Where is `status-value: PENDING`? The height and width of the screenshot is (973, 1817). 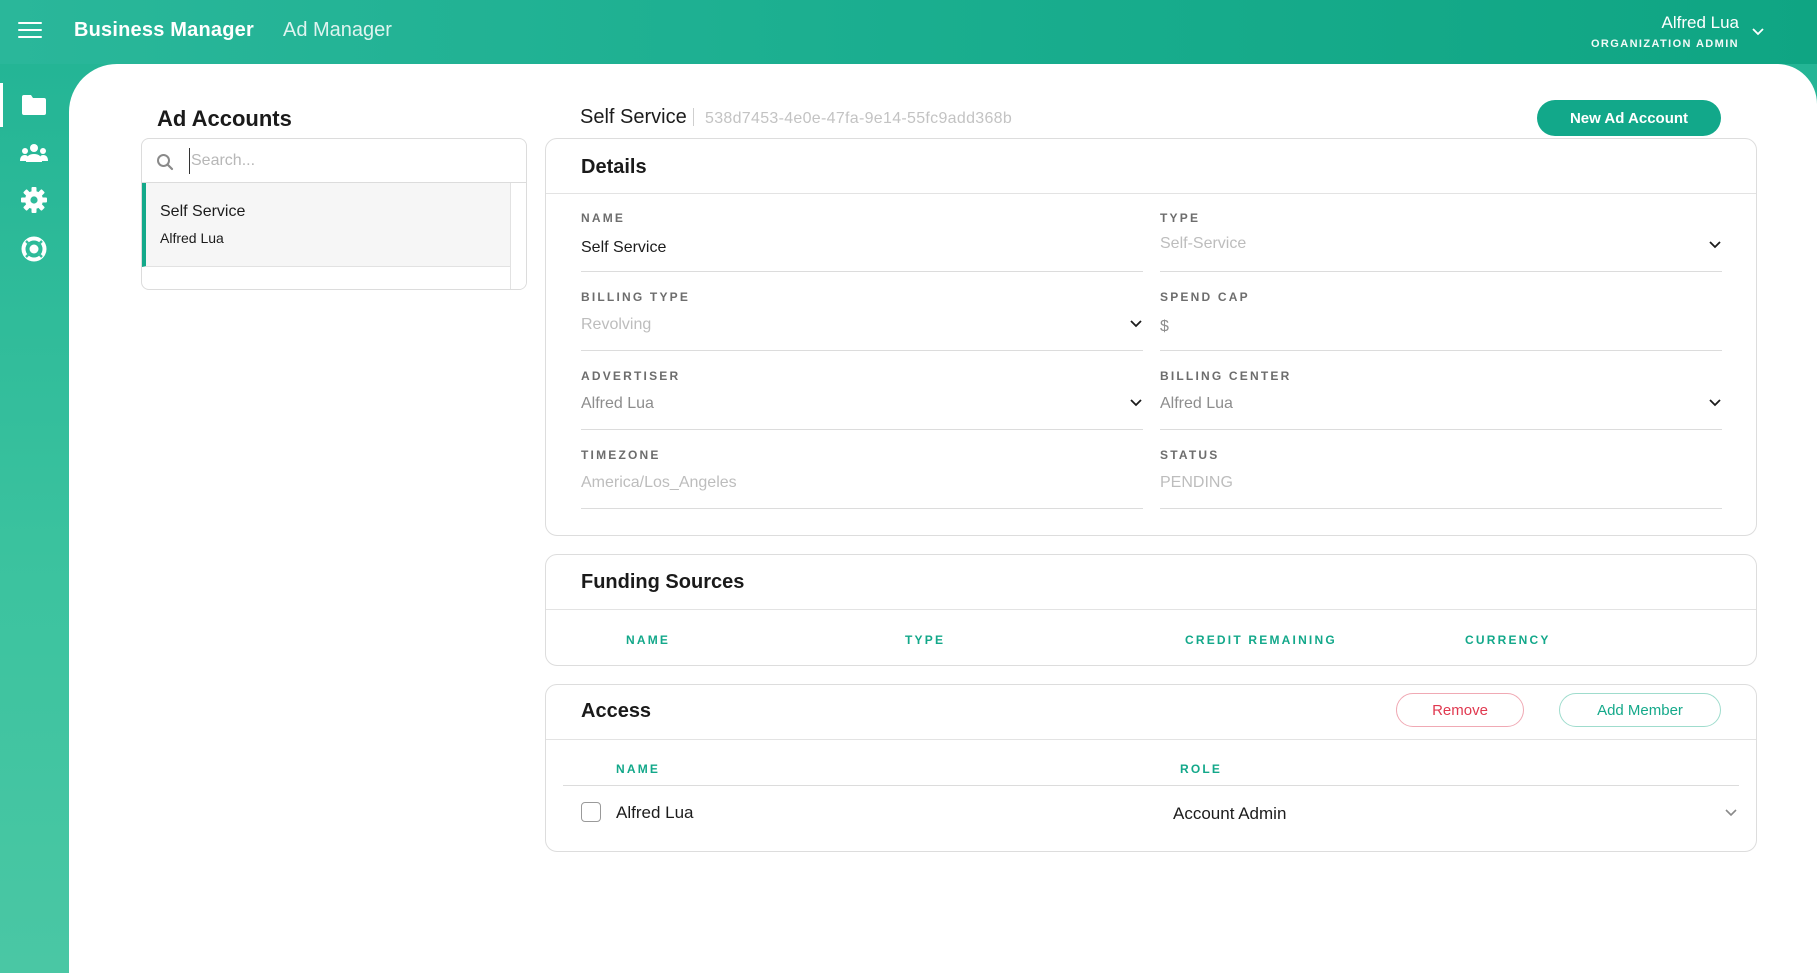
status-value: PENDING is located at coordinates (1196, 482).